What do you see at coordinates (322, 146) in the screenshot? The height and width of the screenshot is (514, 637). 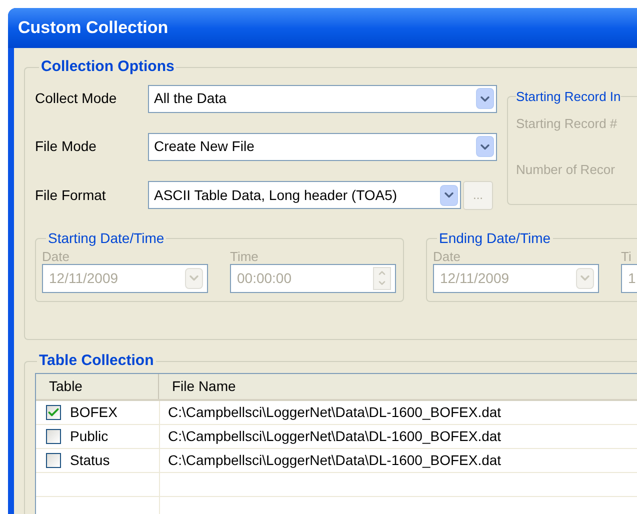 I see `dropdown-field: Create New File` at bounding box center [322, 146].